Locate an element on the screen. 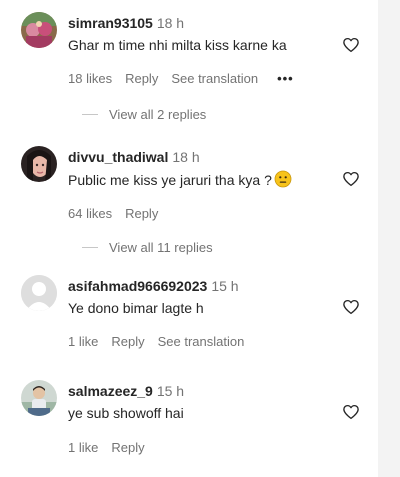 This screenshot has width=400, height=477. comment-text: Public me kiss ye jaruri tha kya ? is located at coordinates (223, 179).